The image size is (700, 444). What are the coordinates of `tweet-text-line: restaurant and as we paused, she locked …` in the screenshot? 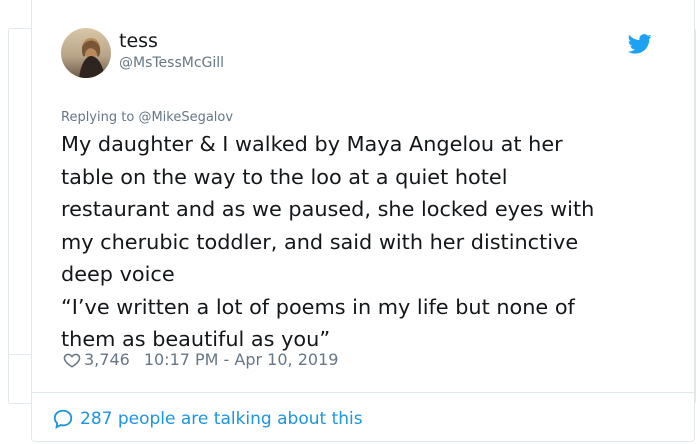 It's located at (328, 209).